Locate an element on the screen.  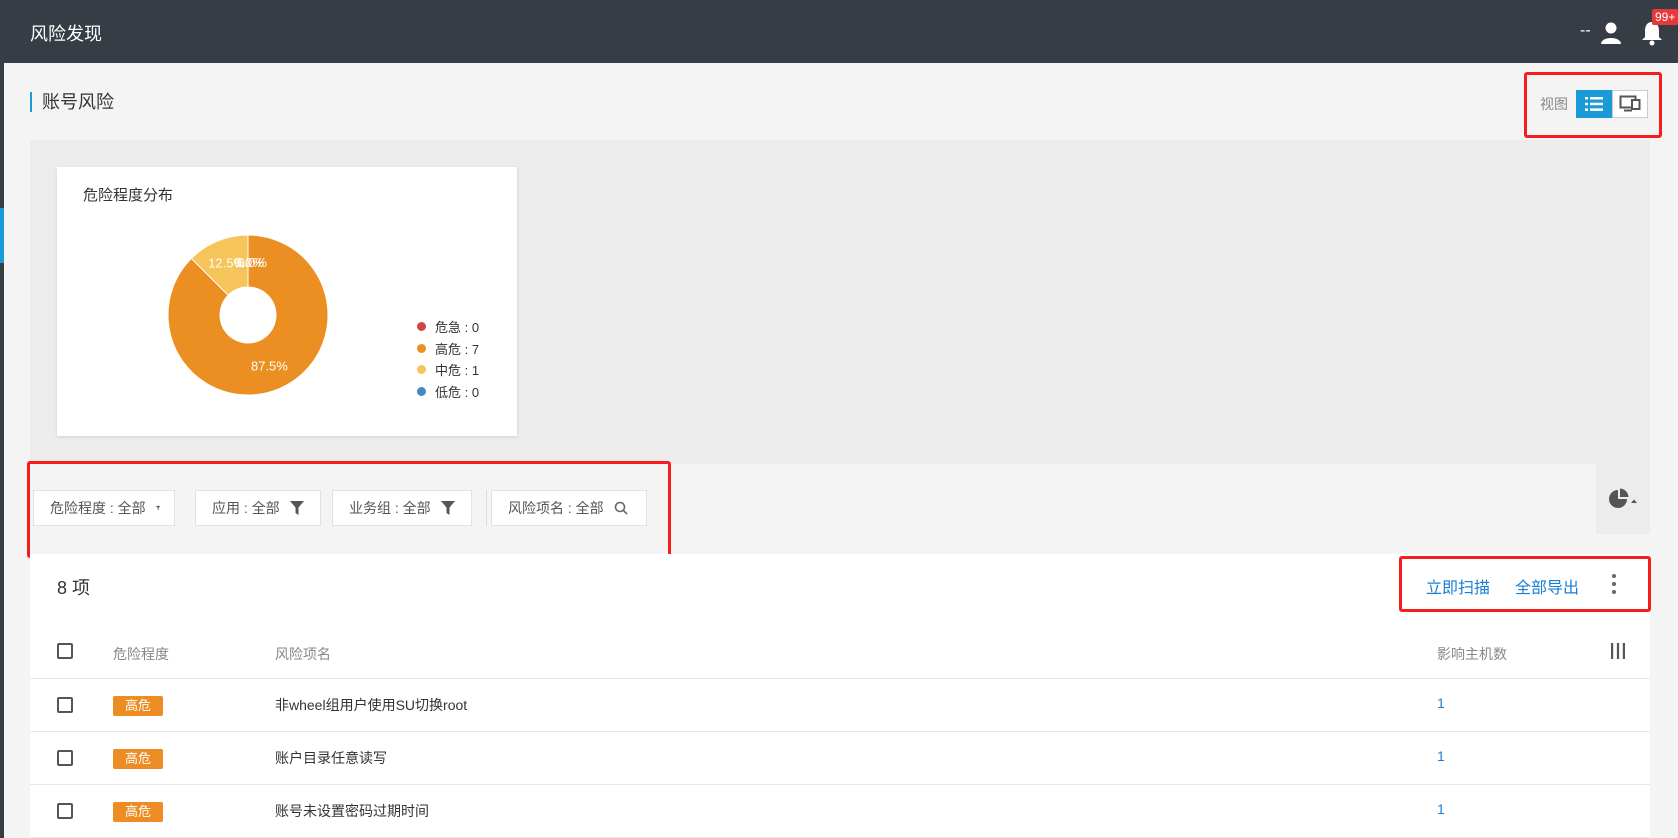
pie-percent-label-3: 0.0% is located at coordinates (249, 262).